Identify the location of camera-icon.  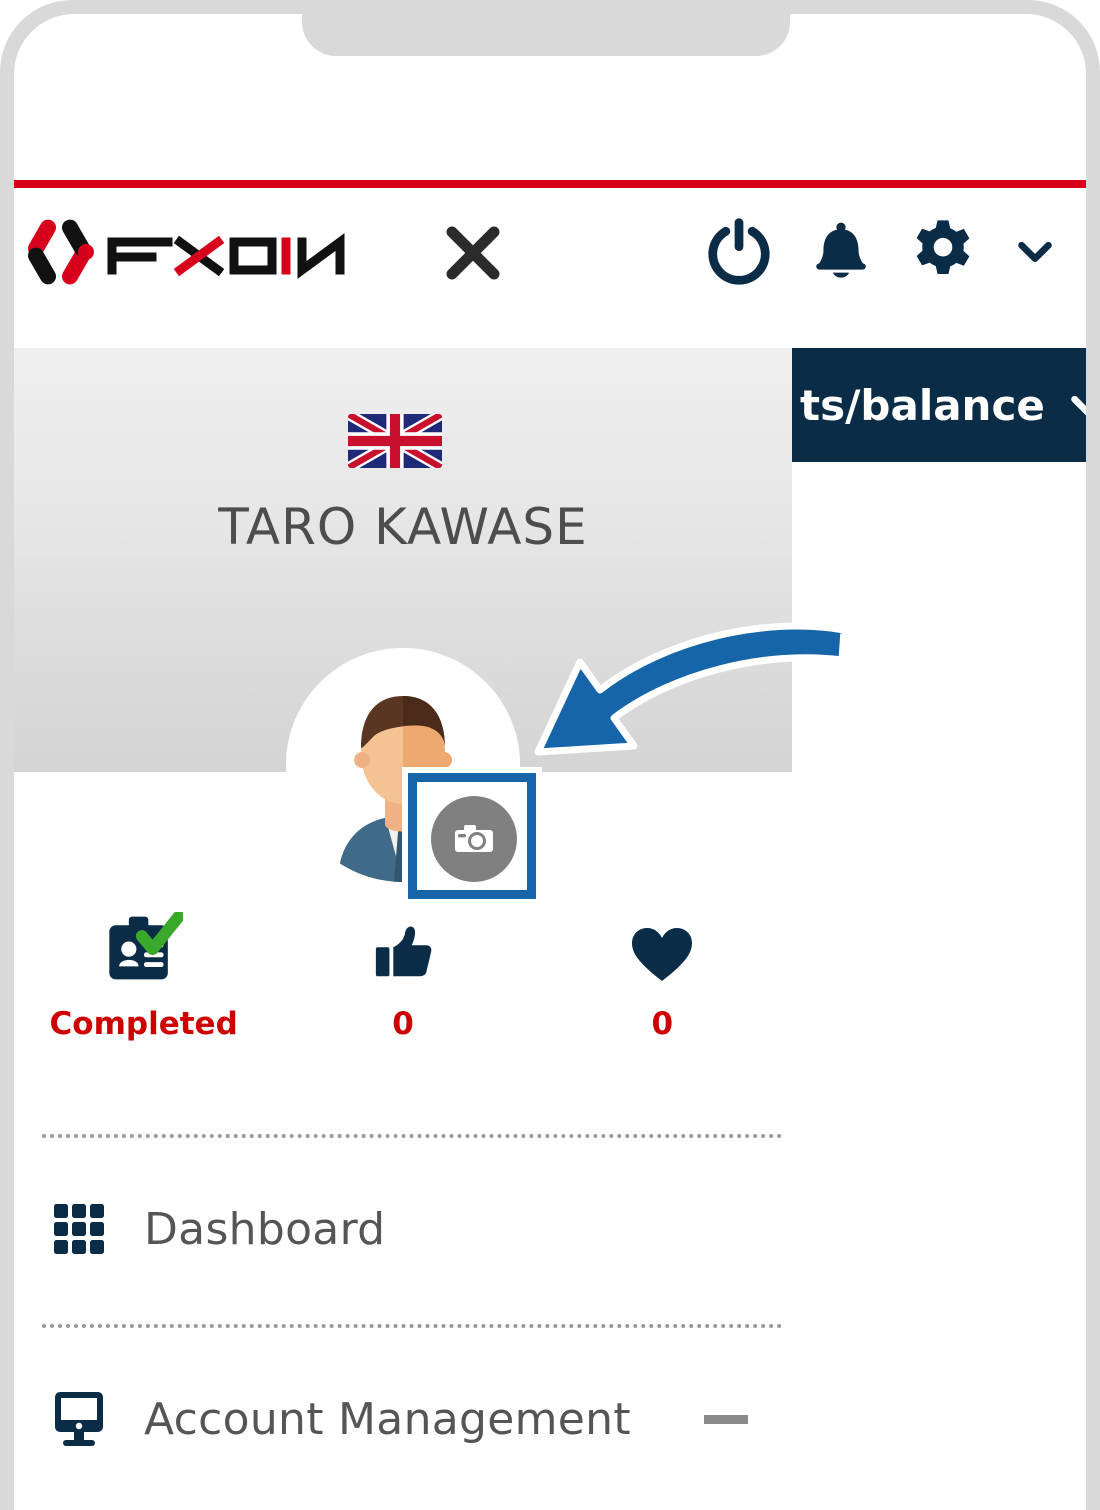
(474, 839).